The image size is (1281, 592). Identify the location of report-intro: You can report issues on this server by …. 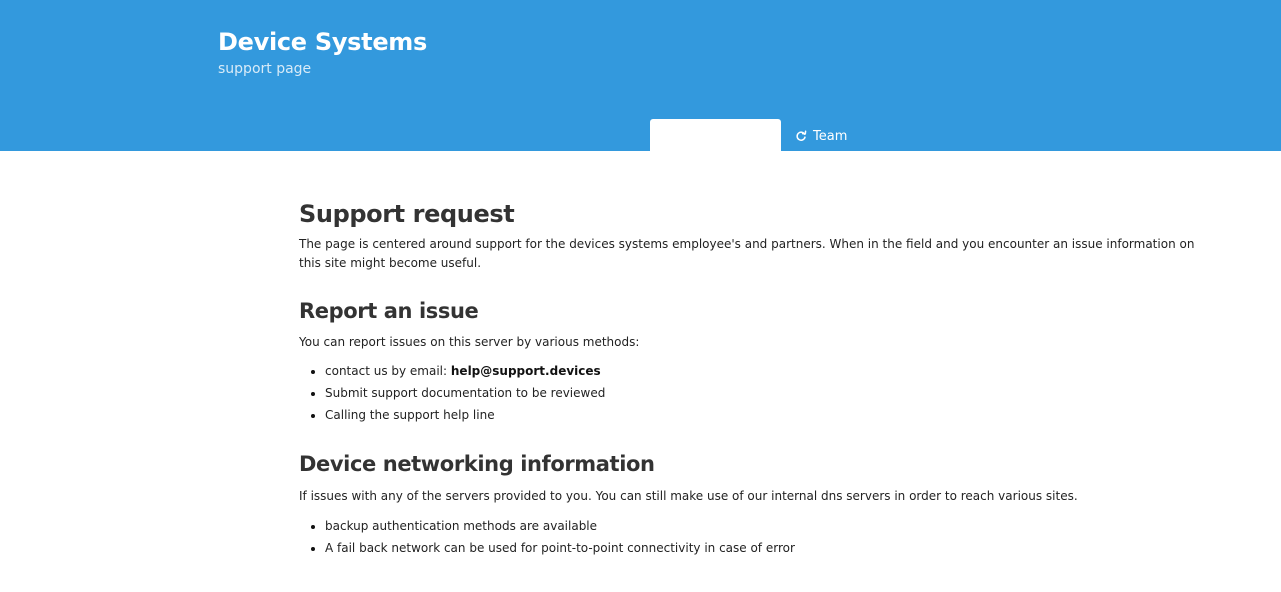
(469, 342).